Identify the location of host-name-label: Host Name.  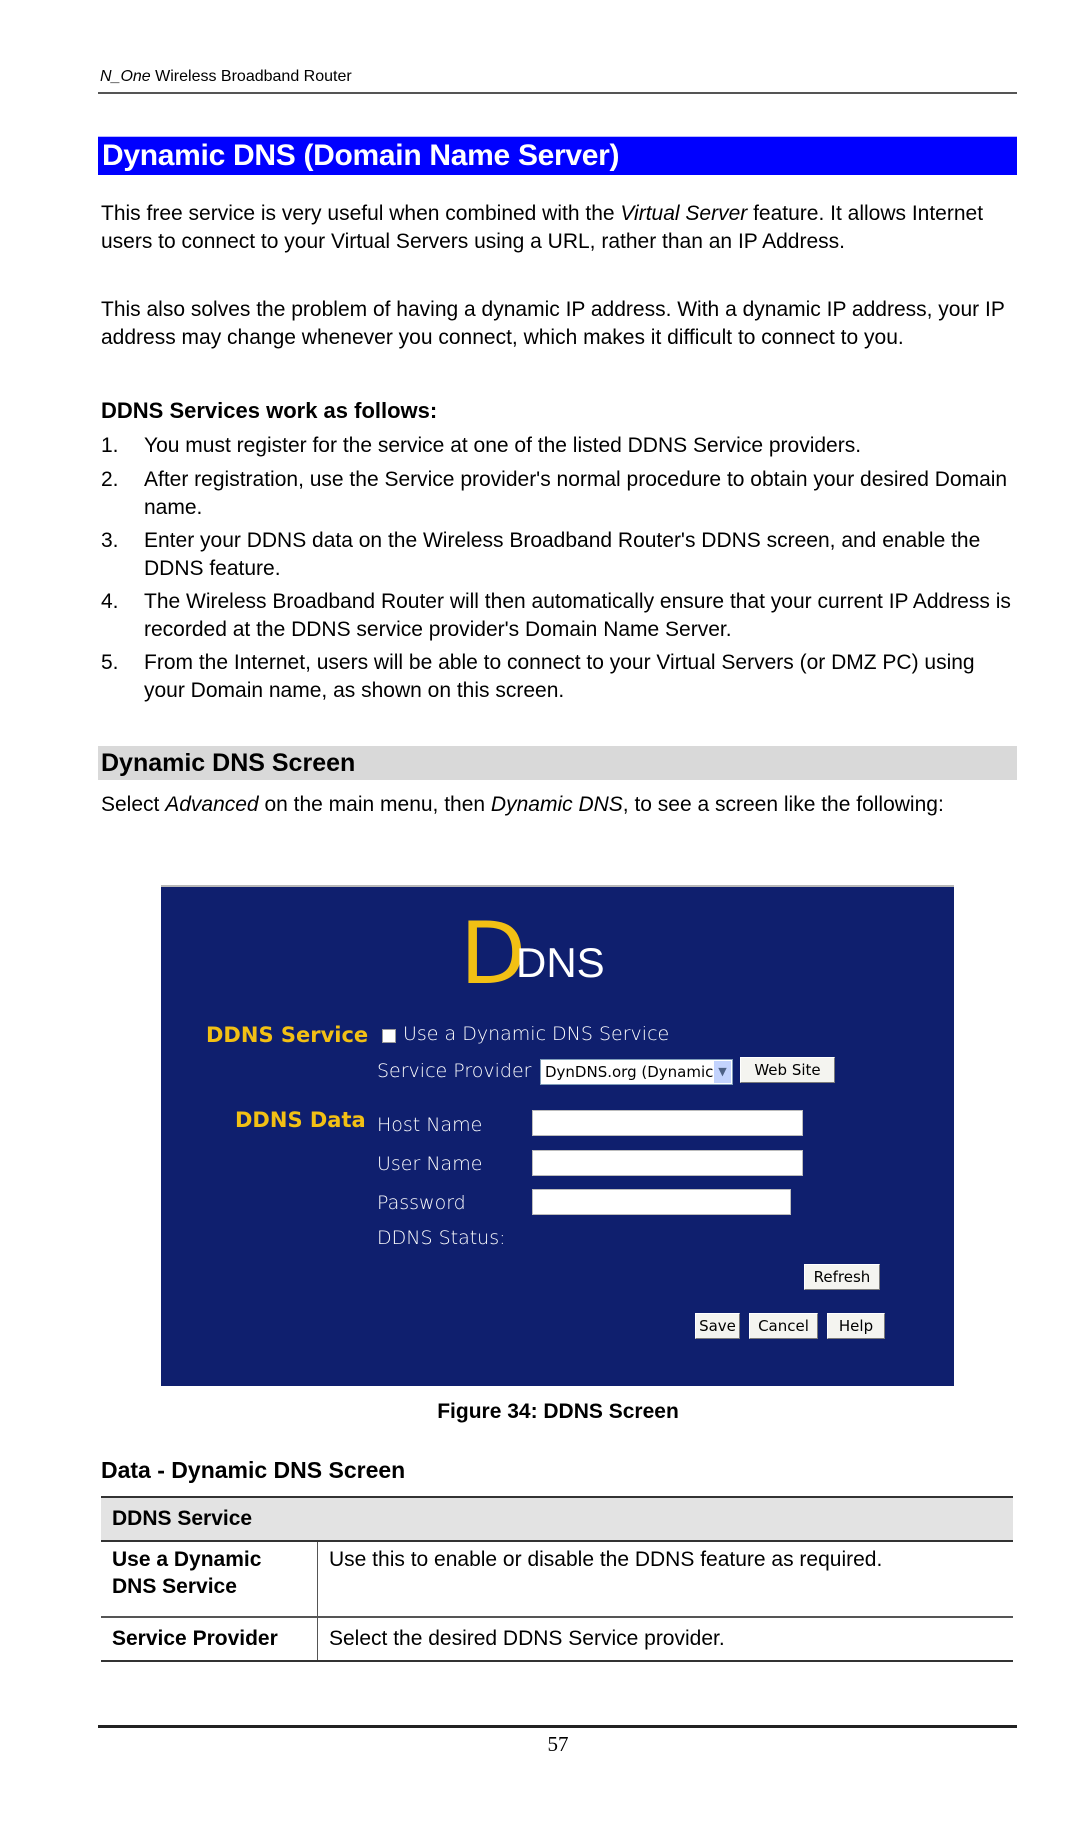
(430, 1125).